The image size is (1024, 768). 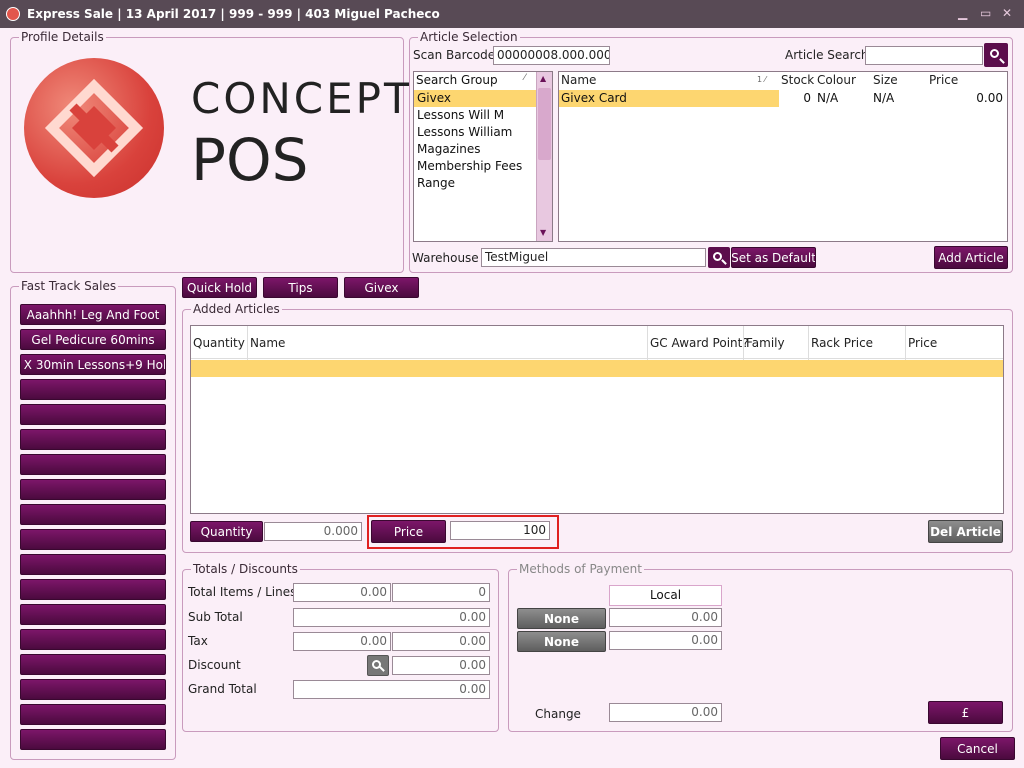 What do you see at coordinates (965, 531) in the screenshot?
I see `del-article-button: Del Article` at bounding box center [965, 531].